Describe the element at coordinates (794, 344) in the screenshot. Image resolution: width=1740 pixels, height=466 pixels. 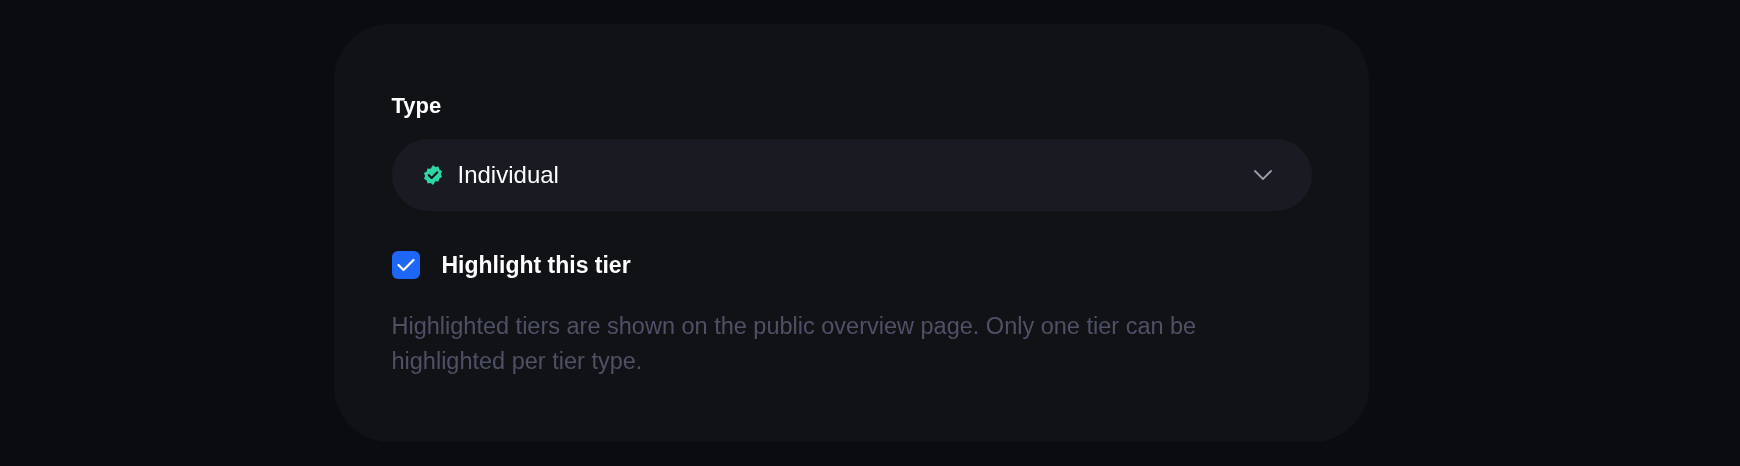
I see `help-text: Highlighted tiers are shown on the public overview page. Only one tier can be highlighted per tier type.` at that location.